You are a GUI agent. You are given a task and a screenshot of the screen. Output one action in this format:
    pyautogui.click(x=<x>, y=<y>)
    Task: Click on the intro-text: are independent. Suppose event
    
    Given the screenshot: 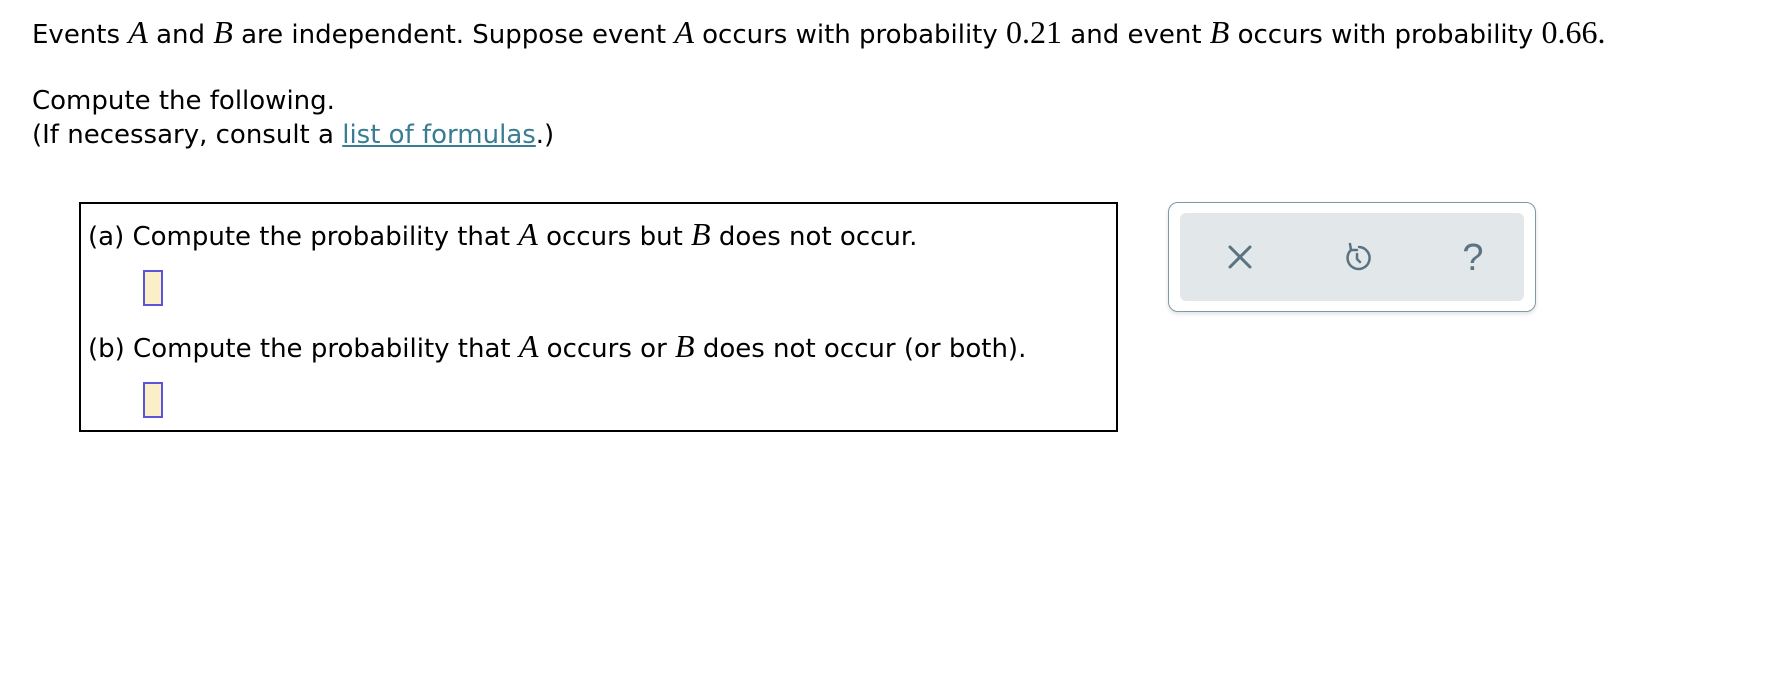 What is the action you would take?
    pyautogui.click(x=453, y=35)
    